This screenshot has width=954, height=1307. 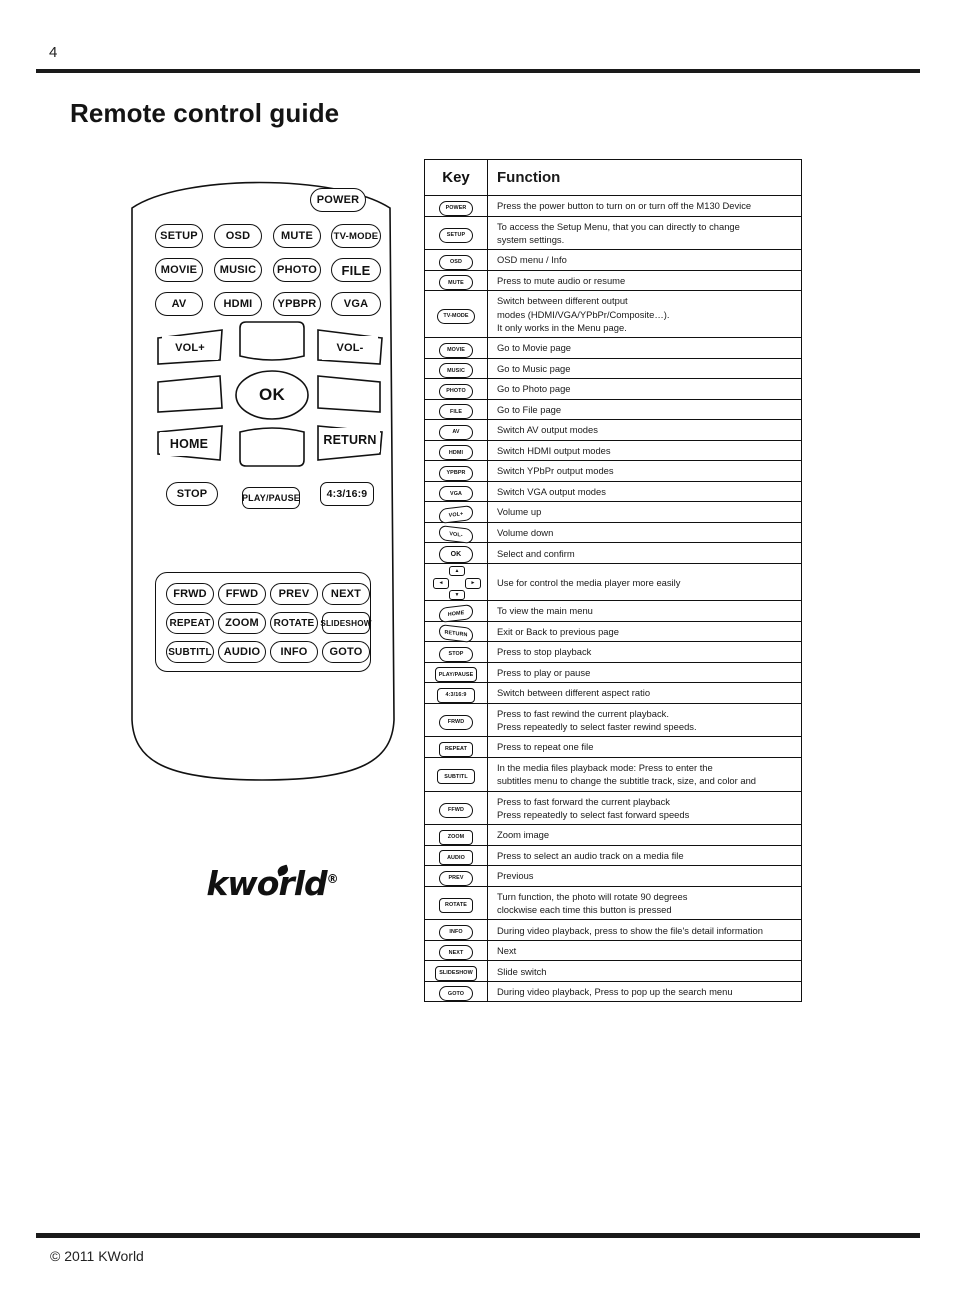 I want to click on remote-button-right, so click(x=352, y=395).